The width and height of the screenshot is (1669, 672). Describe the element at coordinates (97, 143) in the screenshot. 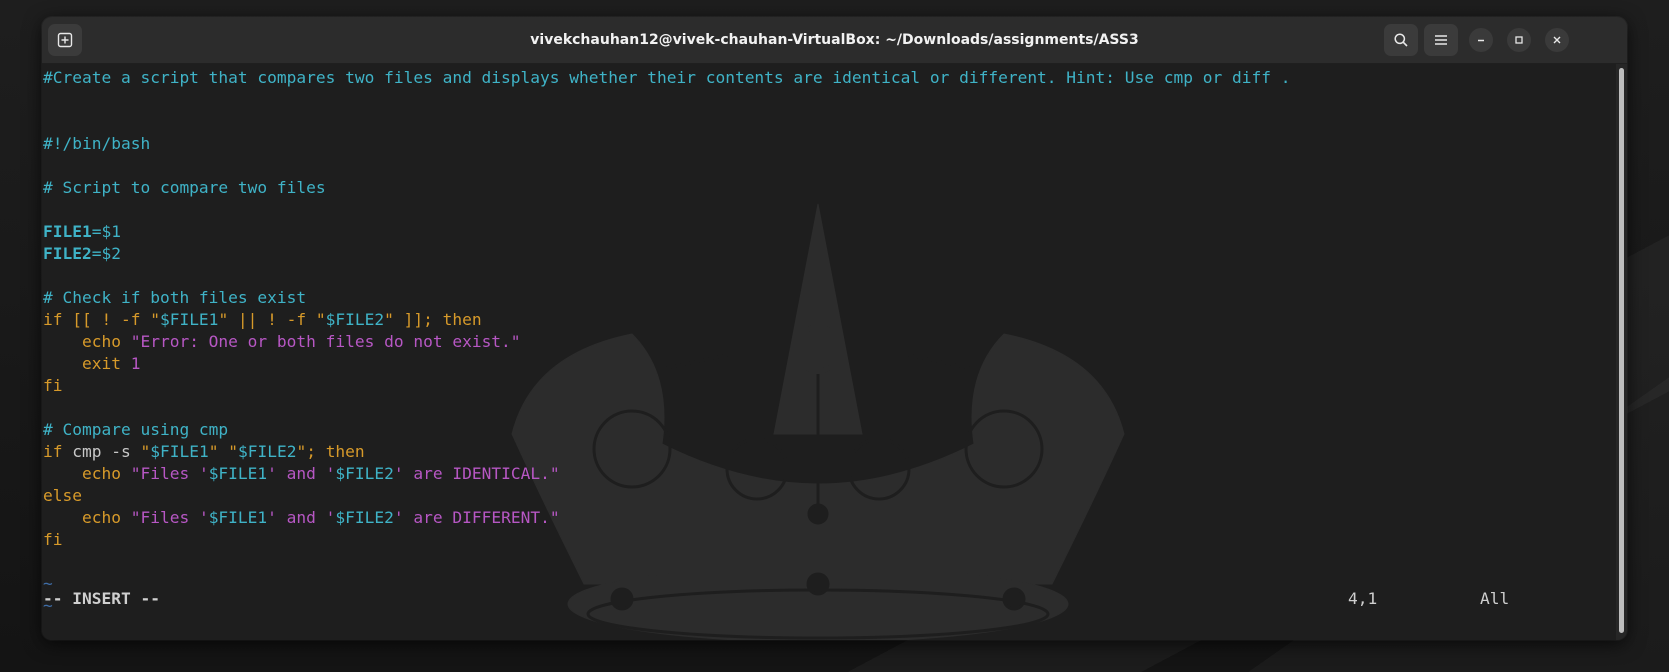

I see `code-token: #!/bin/bash` at that location.